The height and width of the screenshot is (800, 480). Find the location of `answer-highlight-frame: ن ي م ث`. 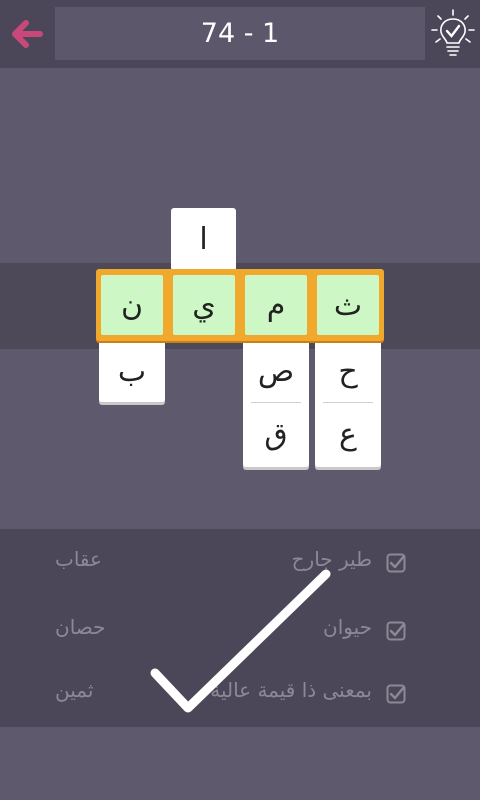

answer-highlight-frame: ن ي م ث is located at coordinates (240, 305).